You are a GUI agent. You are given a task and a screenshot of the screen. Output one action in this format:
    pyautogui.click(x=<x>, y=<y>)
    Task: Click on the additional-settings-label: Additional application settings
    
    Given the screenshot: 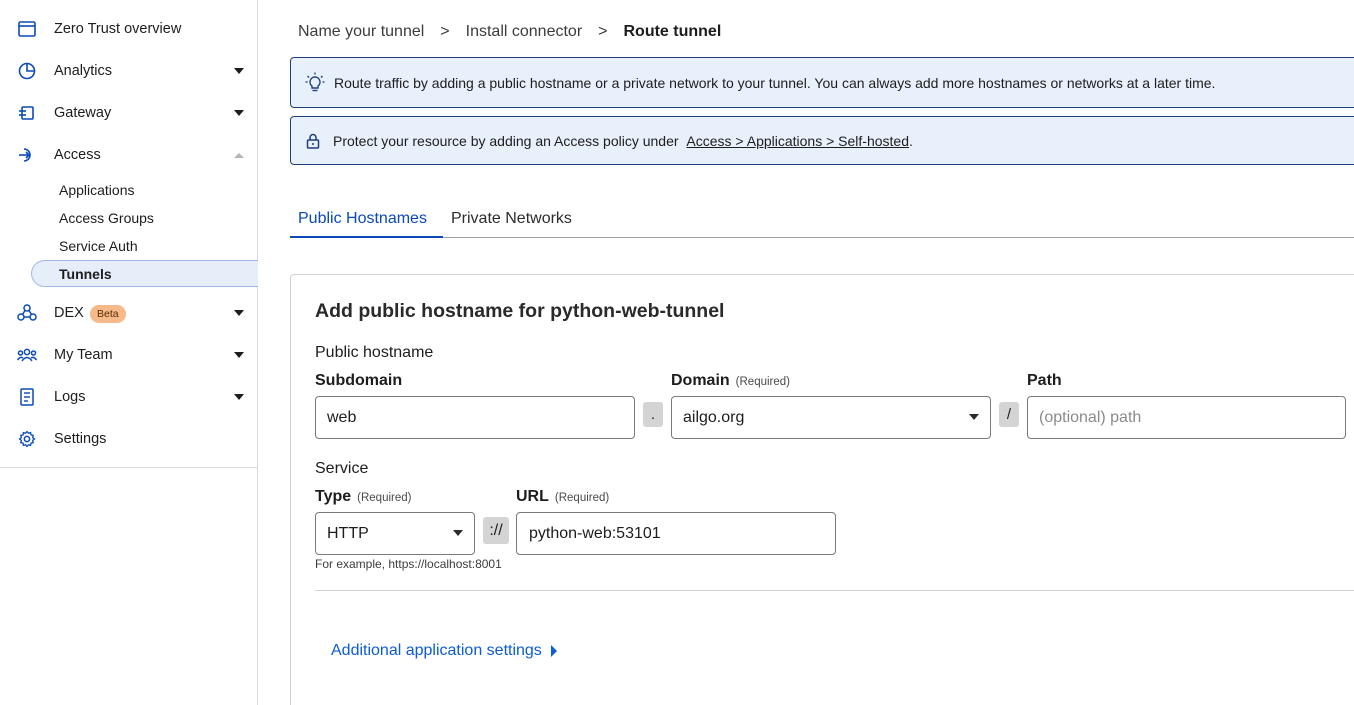 What is the action you would take?
    pyautogui.click(x=436, y=650)
    